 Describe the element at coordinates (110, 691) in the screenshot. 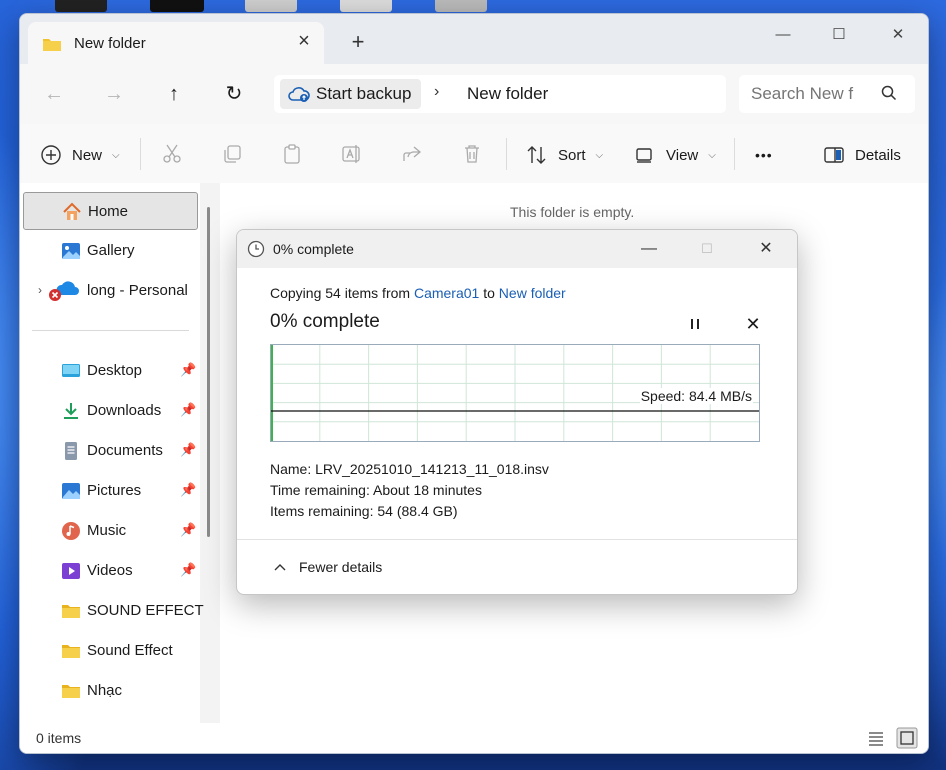

I see `sidebar-item-nhac: Nhạc` at that location.